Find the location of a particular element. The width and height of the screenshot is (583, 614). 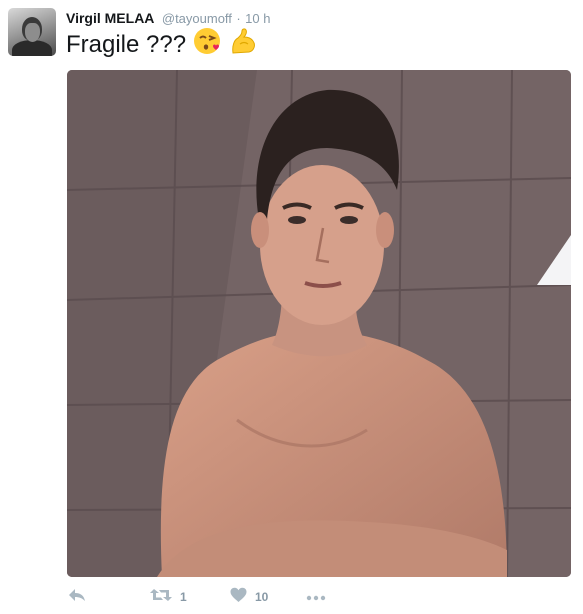

reply-arrow-icon is located at coordinates (77, 597).